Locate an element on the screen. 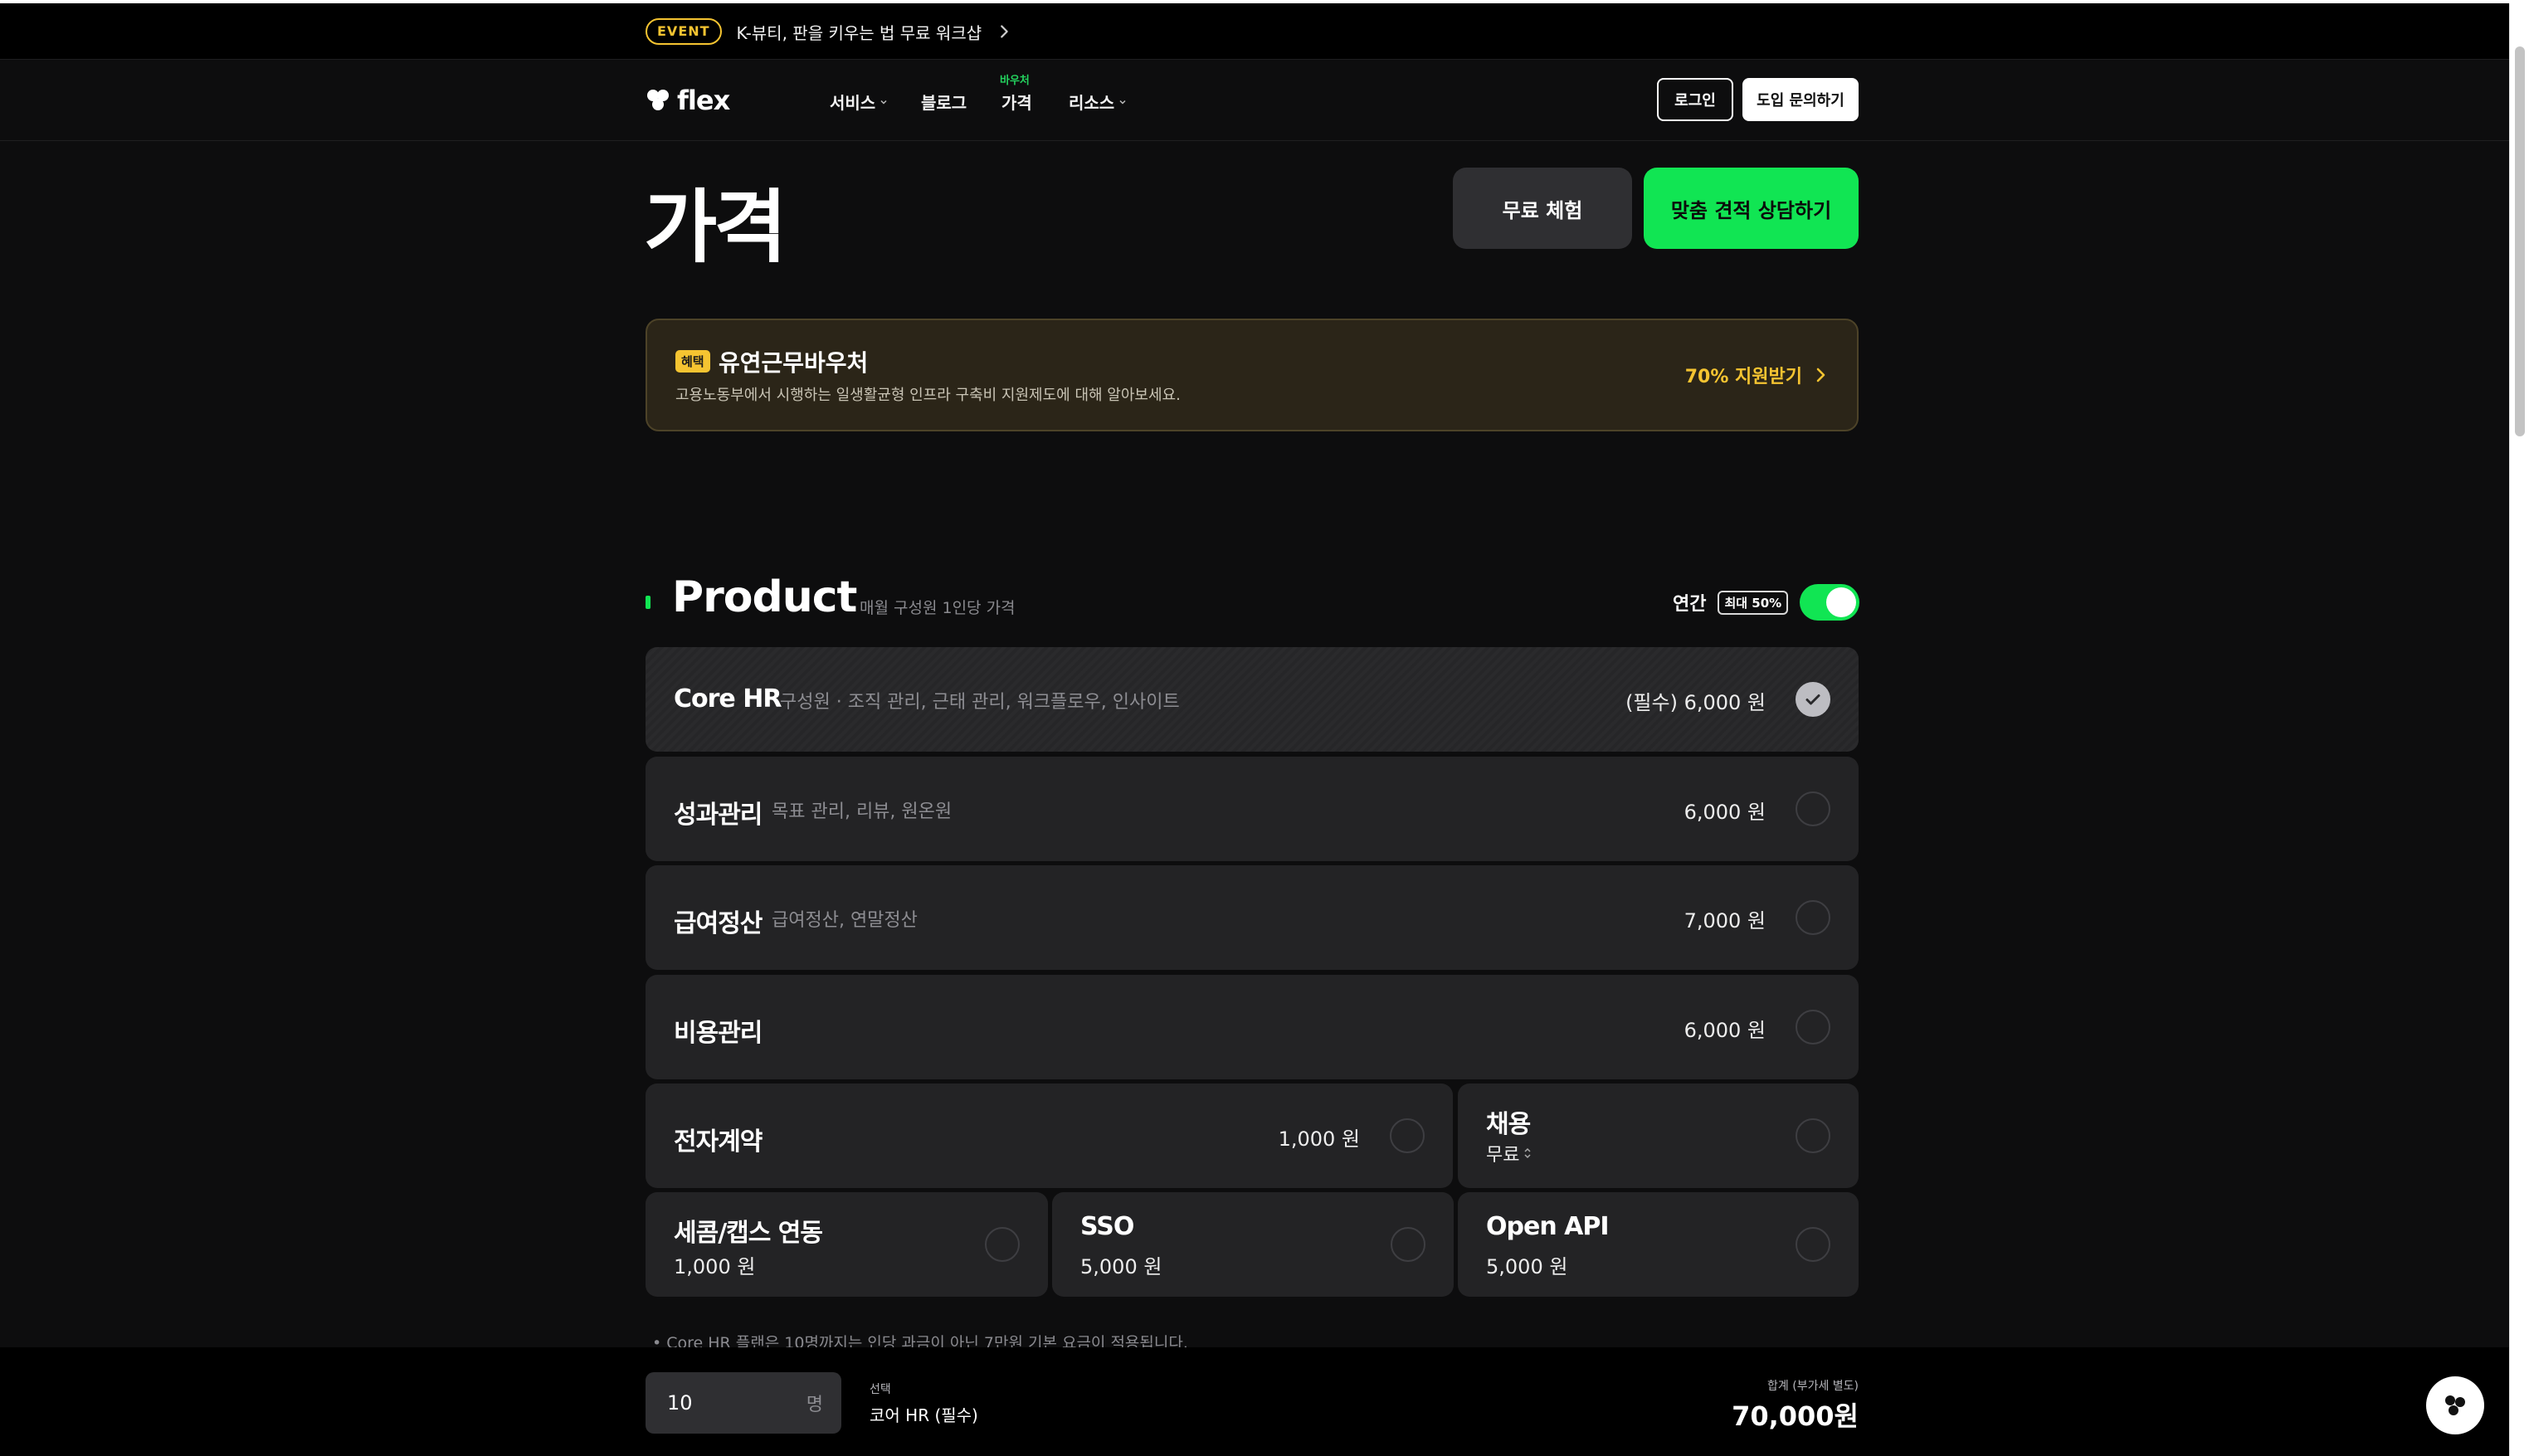 This screenshot has width=2529, height=1456. addon-price: 1,000 원 is located at coordinates (715, 1266).